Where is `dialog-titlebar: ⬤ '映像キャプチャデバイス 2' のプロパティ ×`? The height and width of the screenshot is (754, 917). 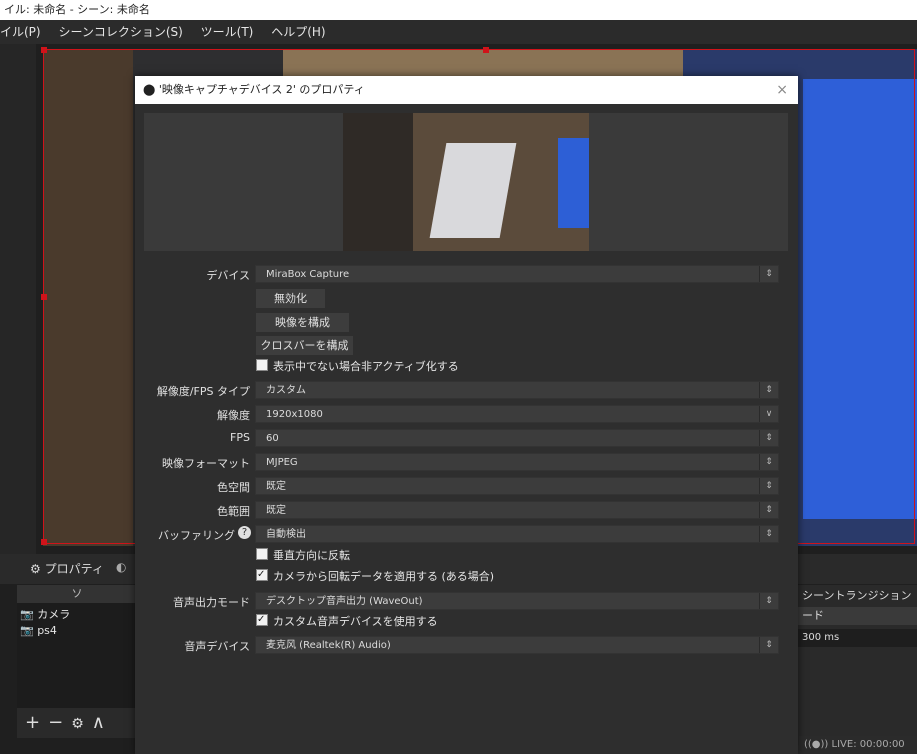
dialog-titlebar: ⬤ '映像キャプチャデバイス 2' のプロパティ × is located at coordinates (466, 90).